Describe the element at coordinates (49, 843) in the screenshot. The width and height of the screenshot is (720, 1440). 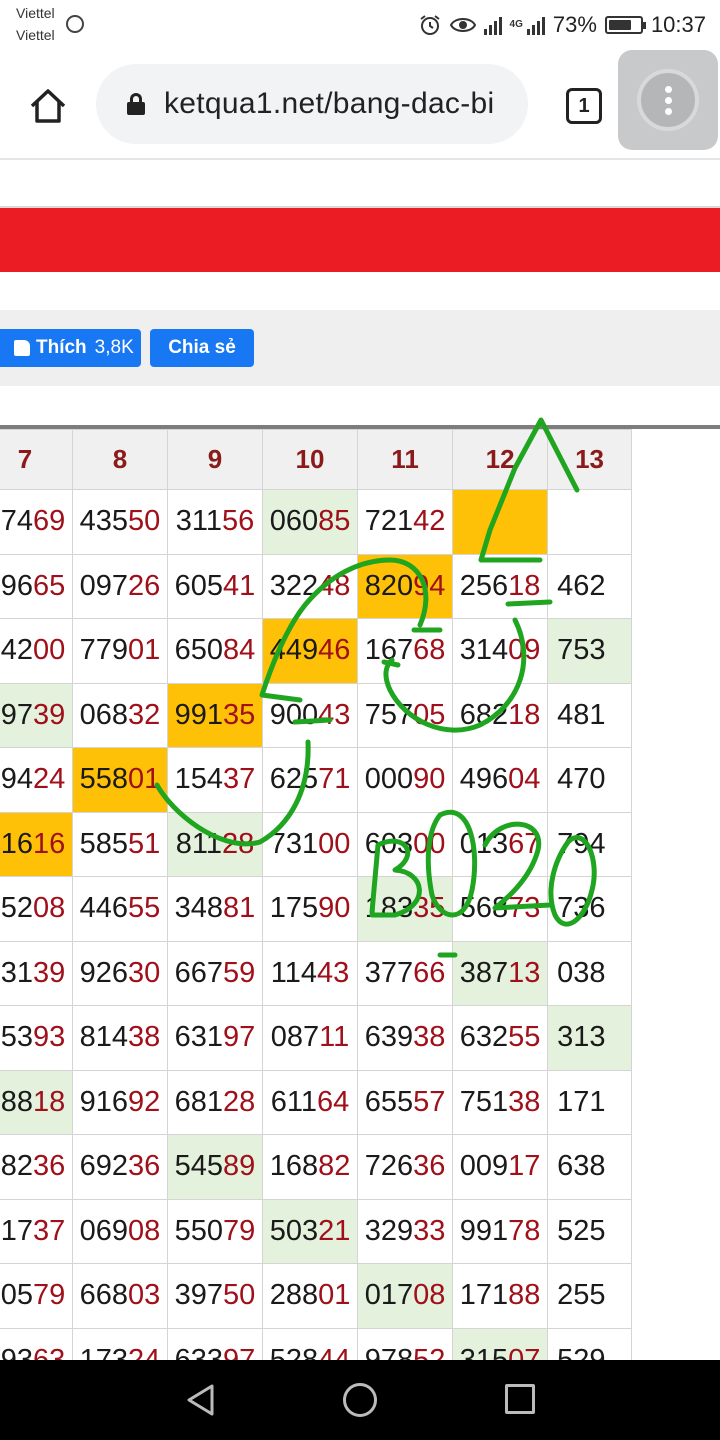
I see `cell-suffix: 16` at that location.